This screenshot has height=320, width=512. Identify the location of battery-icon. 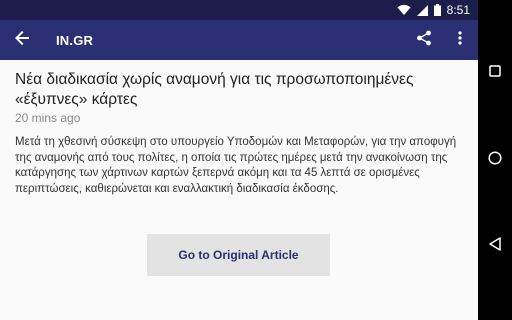
(437, 10).